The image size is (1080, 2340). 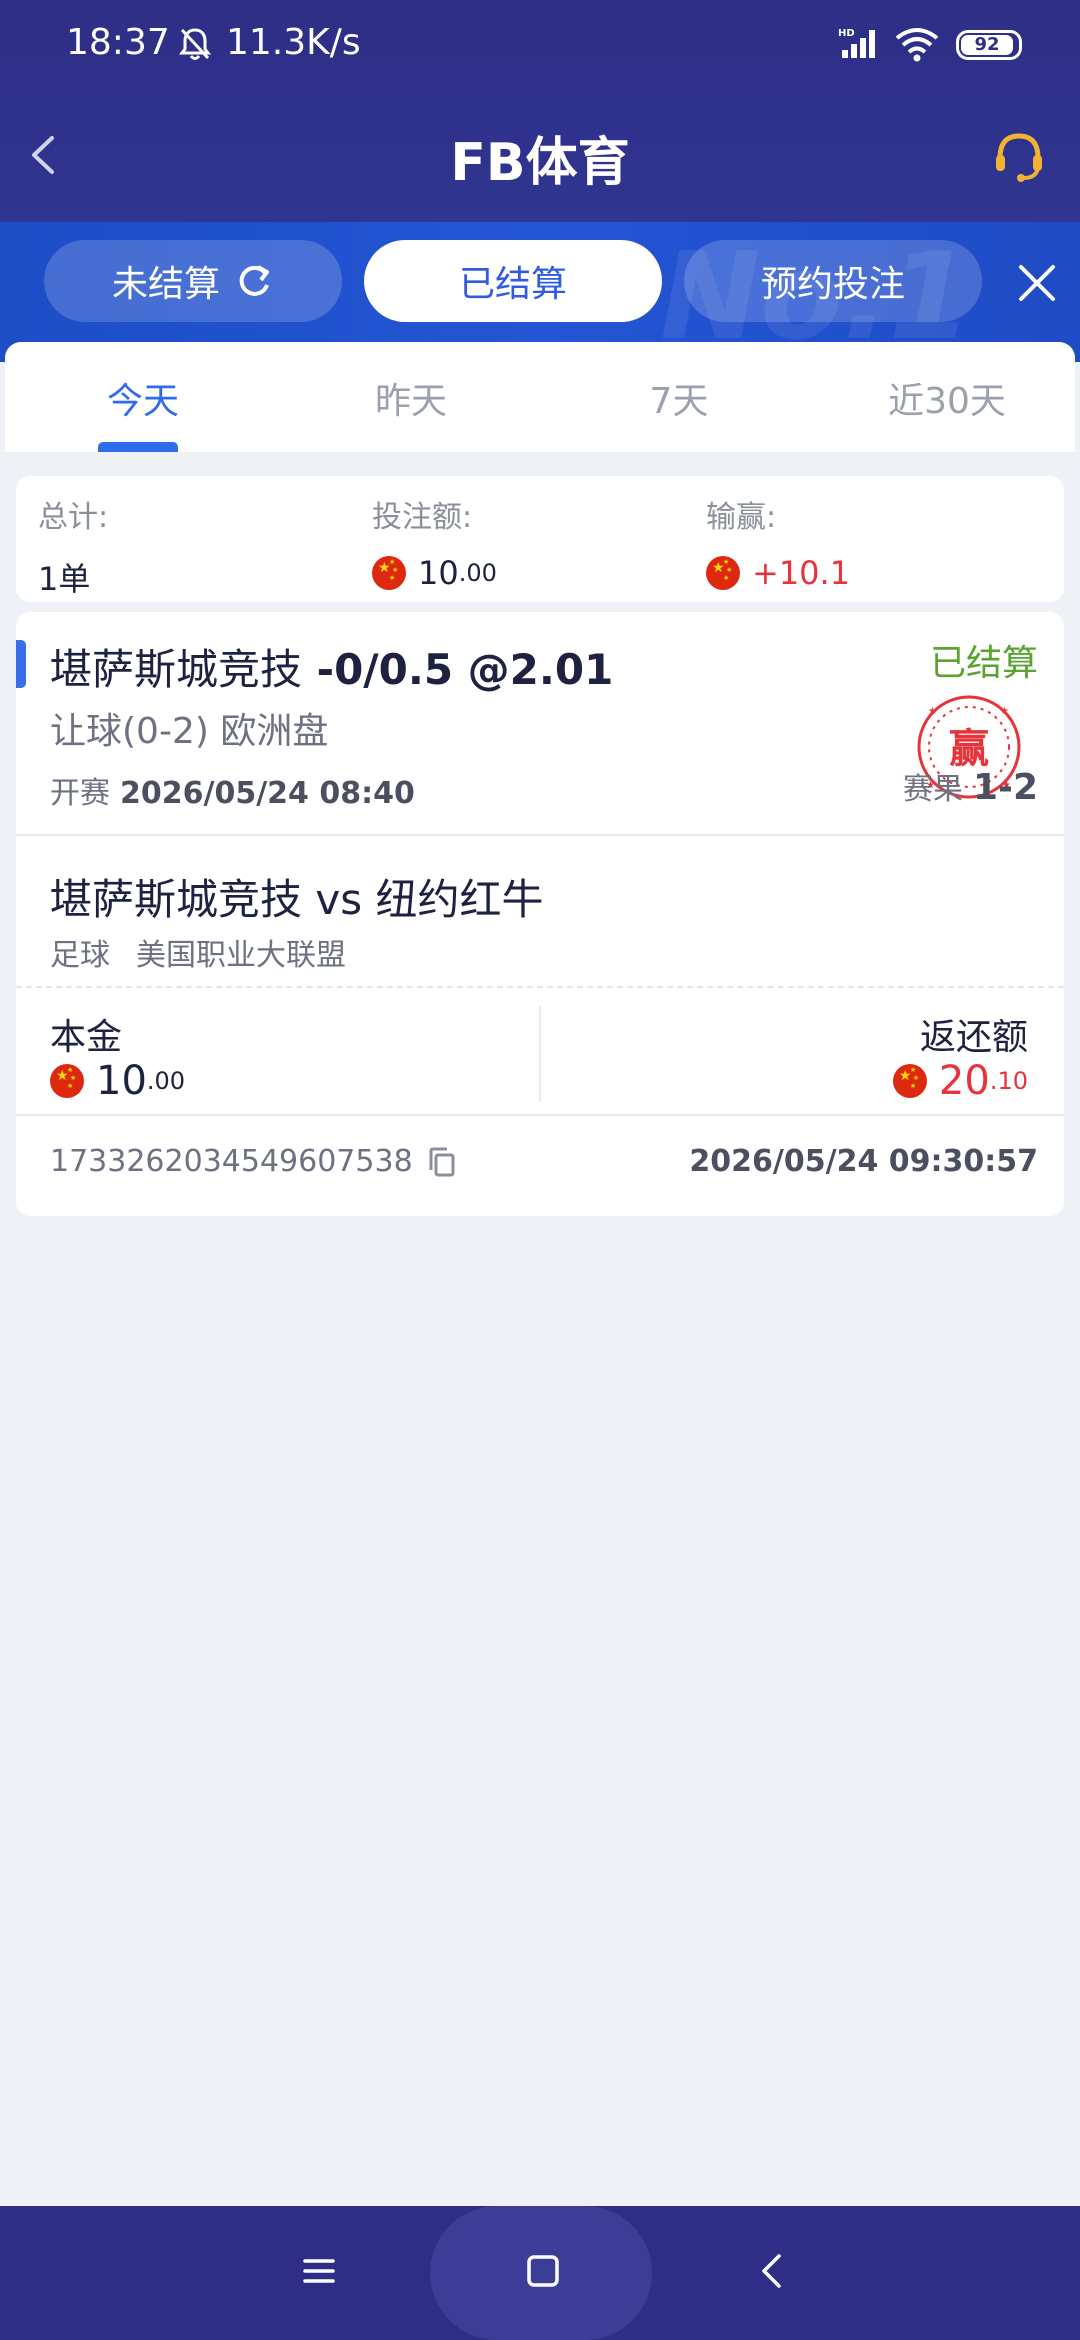 I want to click on return-value: ★ ★ ★ ★ 20.10, so click(x=960, y=1081).